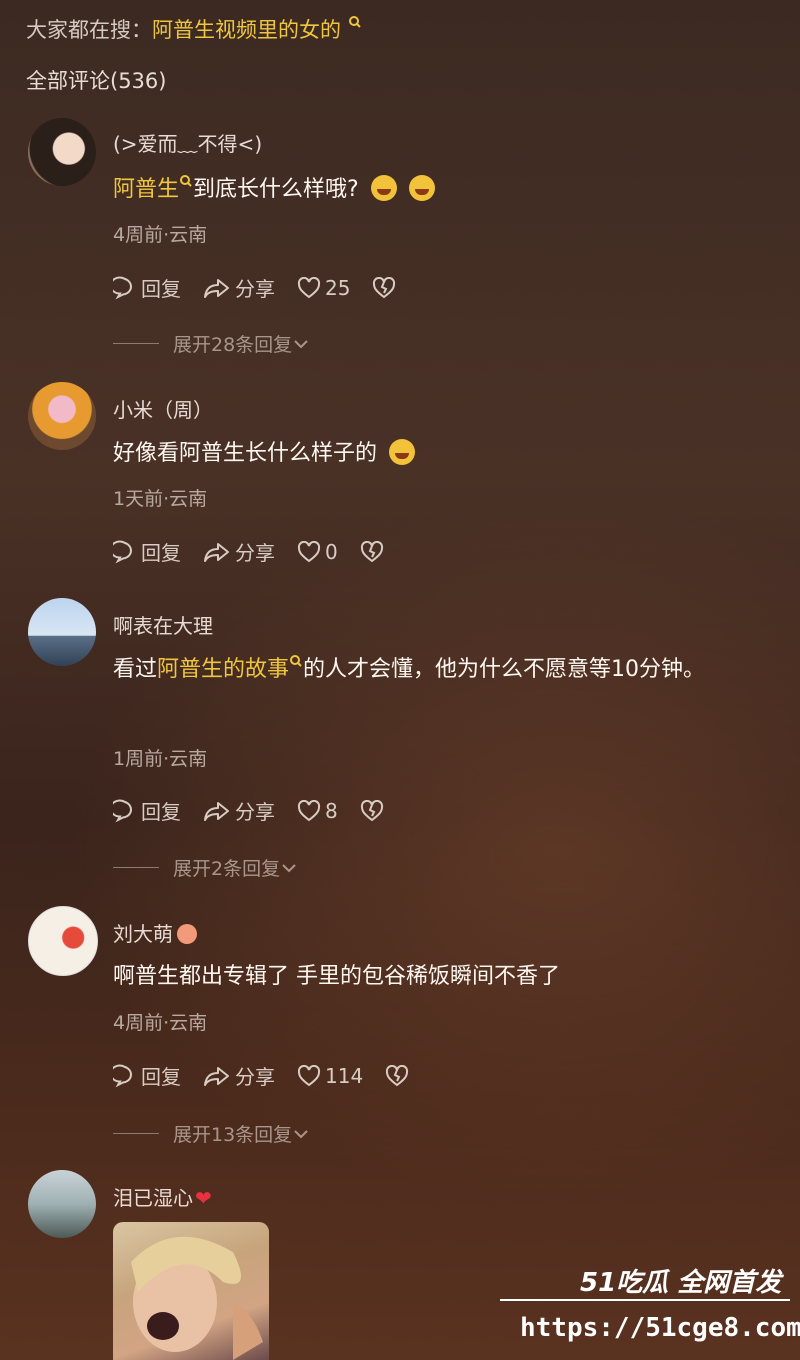 Image resolution: width=800 pixels, height=1360 pixels. Describe the element at coordinates (187, 142) in the screenshot. I see `username: (>爱而﹏不得<)` at that location.